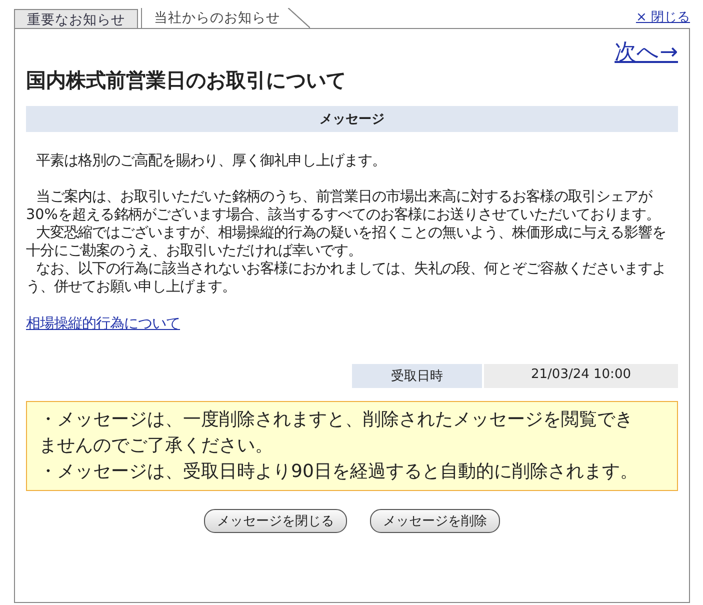  Describe the element at coordinates (435, 521) in the screenshot. I see `message-button: メッセージを削除` at that location.